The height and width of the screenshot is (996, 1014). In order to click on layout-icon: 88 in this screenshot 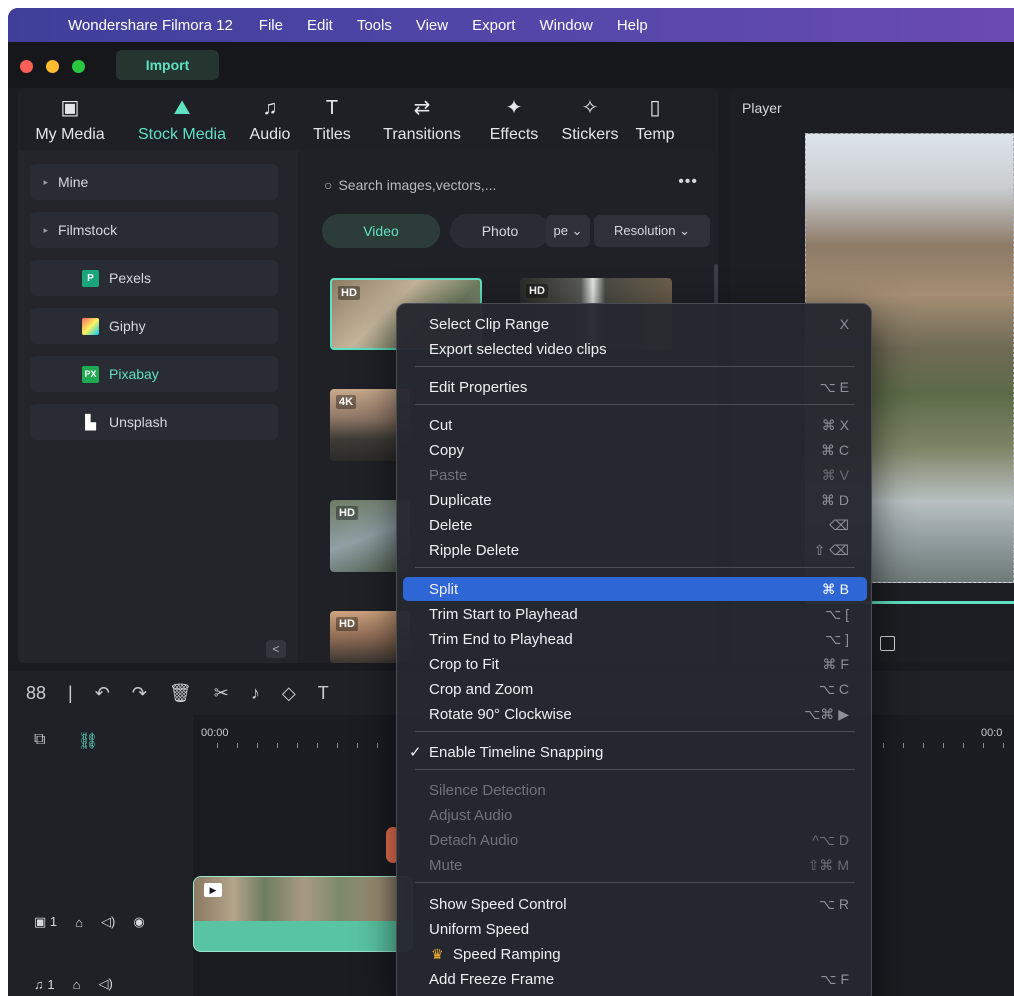, I will do `click(36, 693)`.